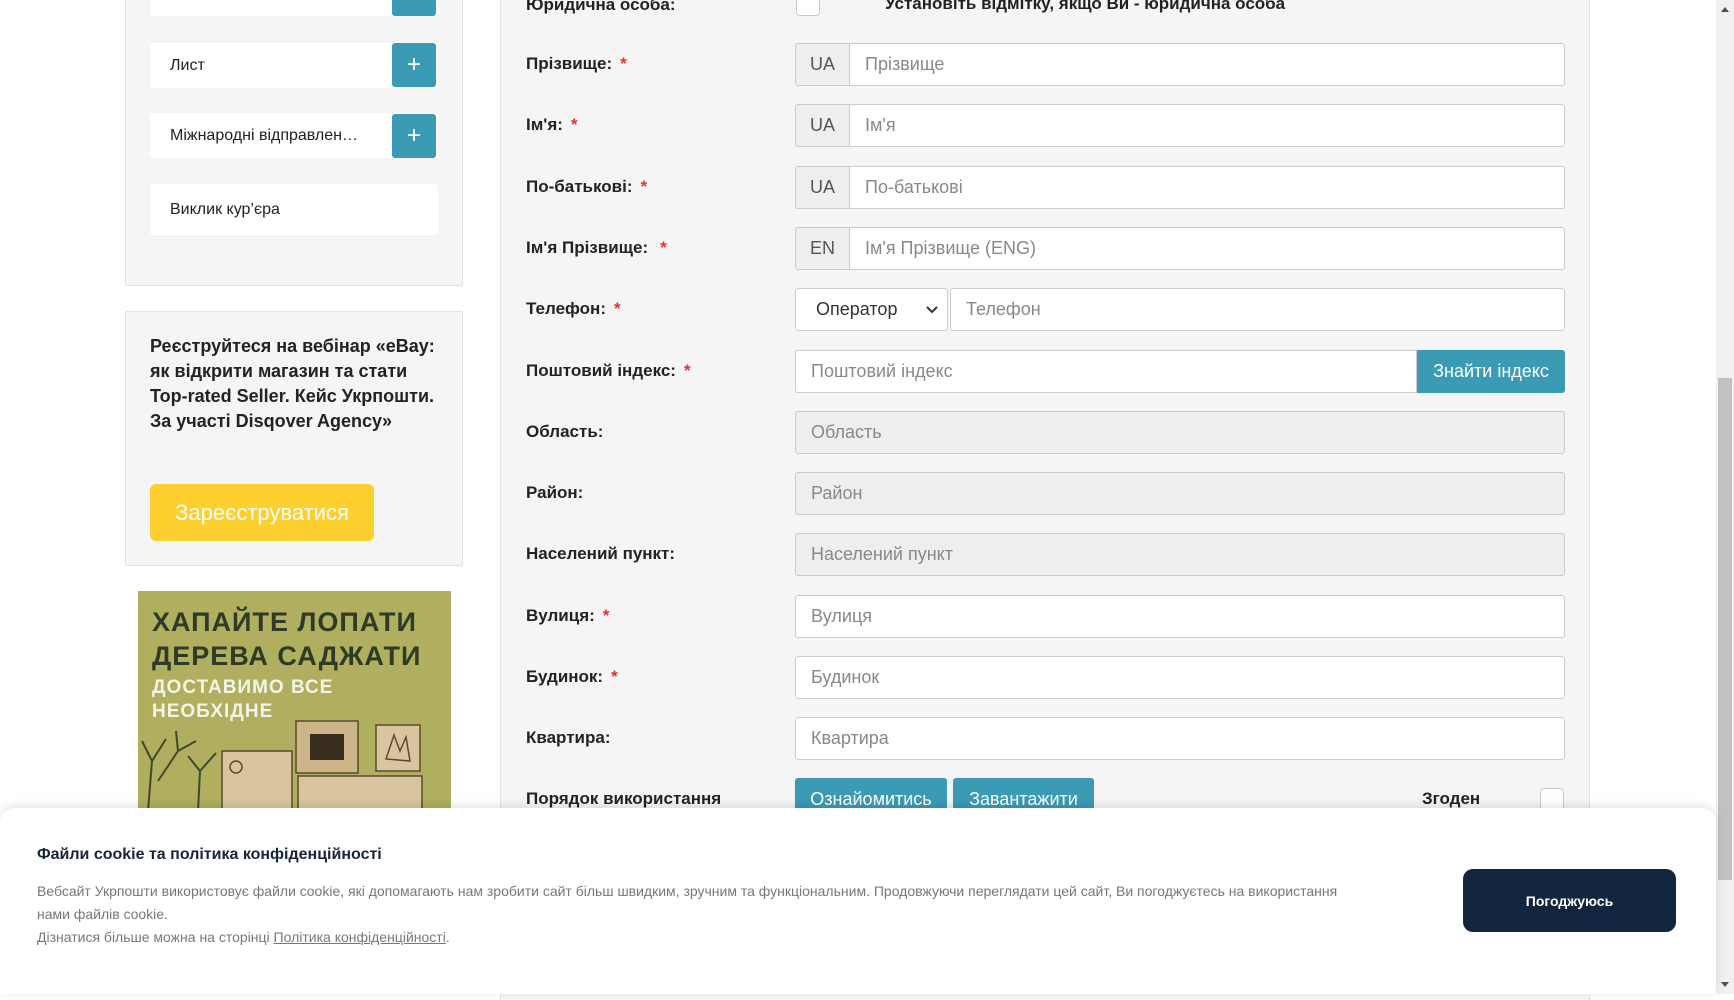 Image resolution: width=1734 pixels, height=1000 pixels. What do you see at coordinates (572, 676) in the screenshot?
I see `house-label: Будинок: *` at bounding box center [572, 676].